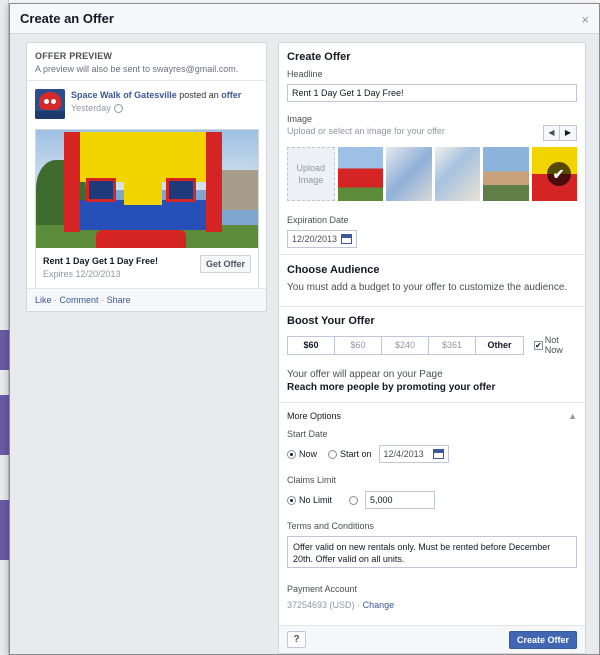 This screenshot has width=600, height=655. I want to click on image-picker: Upload Image ✔, so click(432, 174).